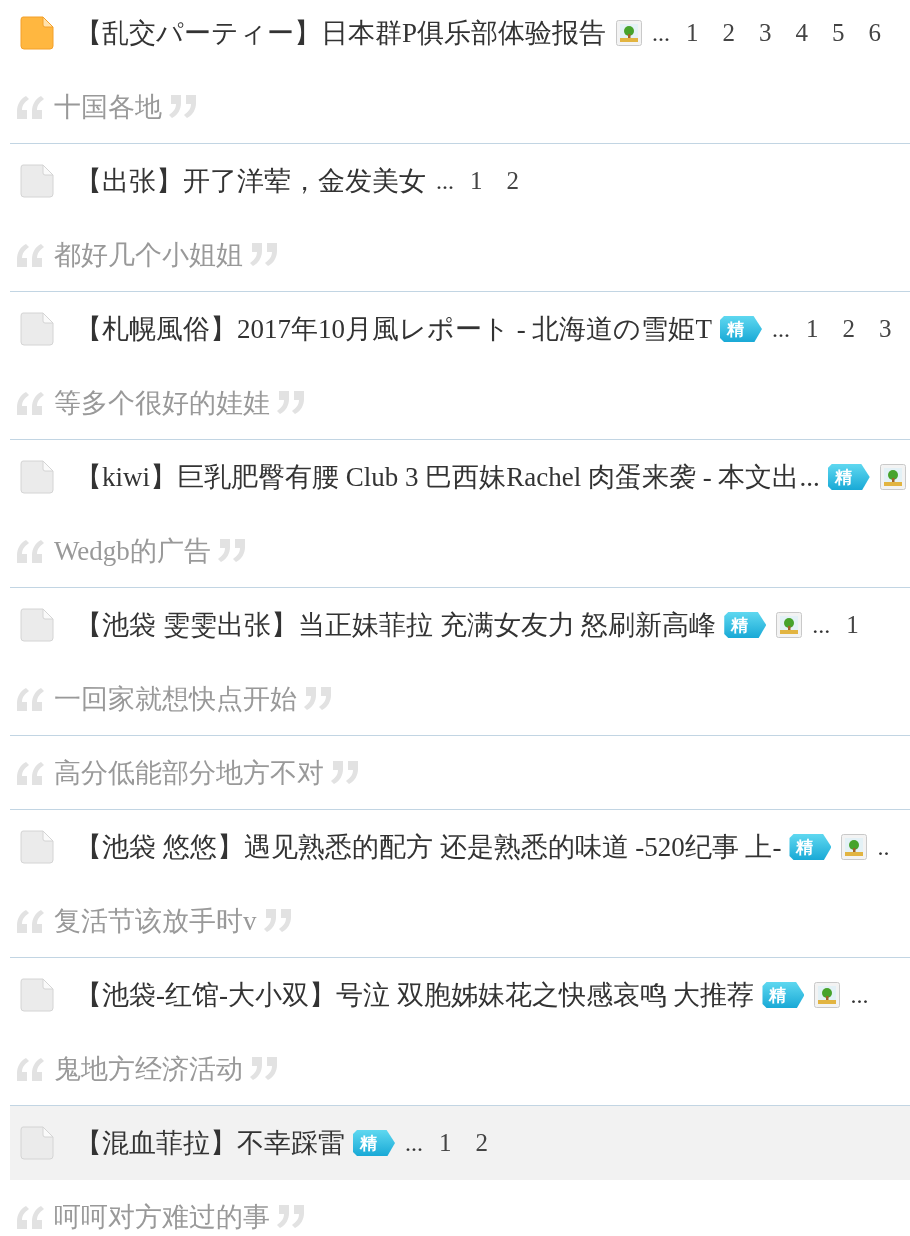 This screenshot has width=910, height=1236. What do you see at coordinates (108, 107) in the screenshot?
I see `reply-excerpt: 十国各地` at bounding box center [108, 107].